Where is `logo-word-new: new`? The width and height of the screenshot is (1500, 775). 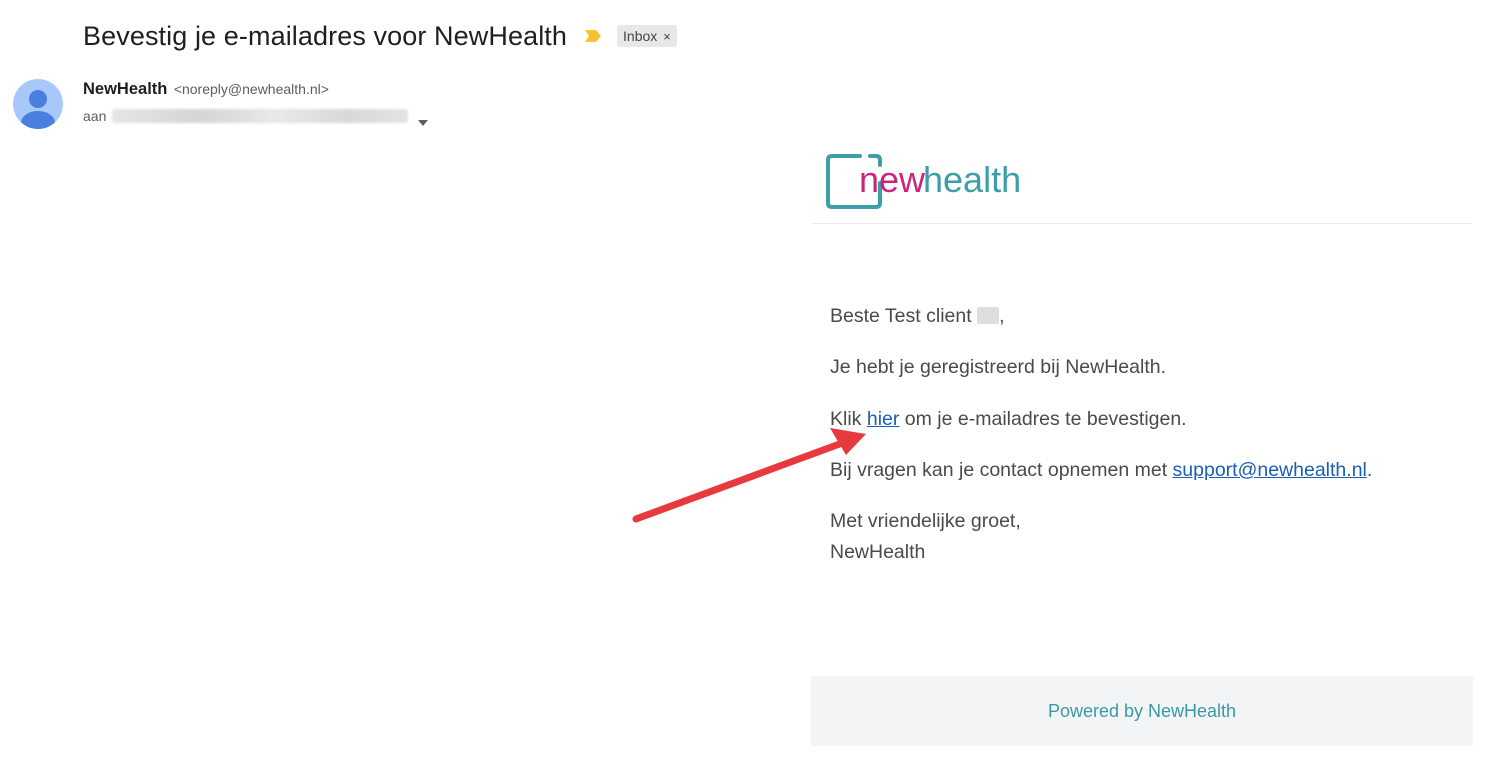 logo-word-new: new is located at coordinates (892, 179).